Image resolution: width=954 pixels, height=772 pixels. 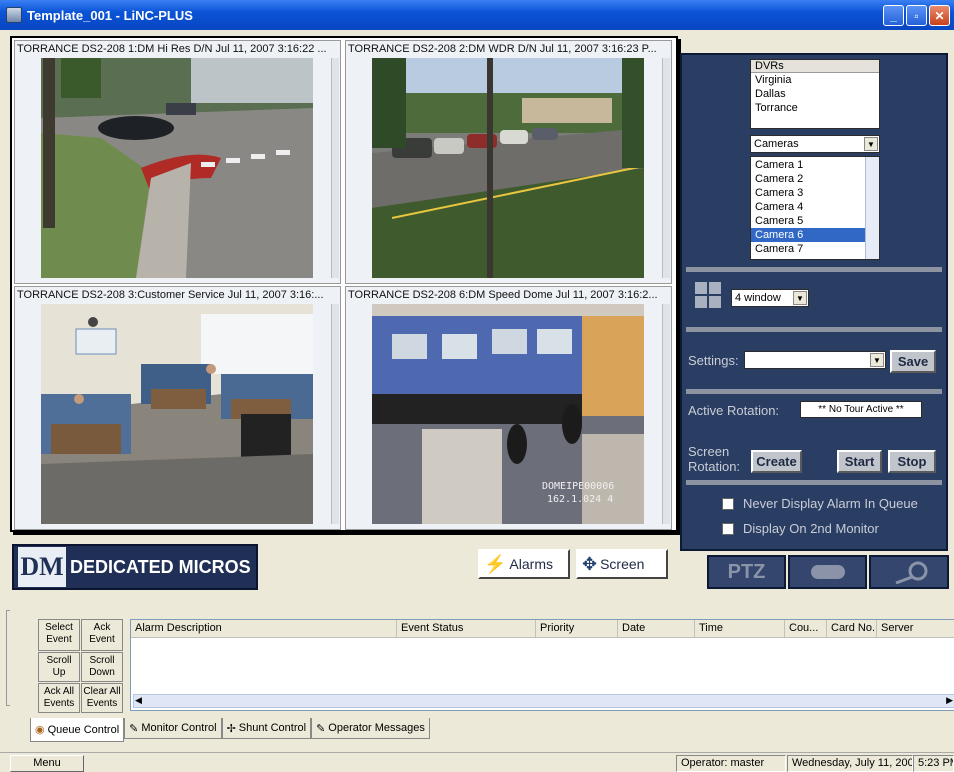 I want to click on tab-shunt-control: ✢ Shunt Control, so click(x=266, y=728).